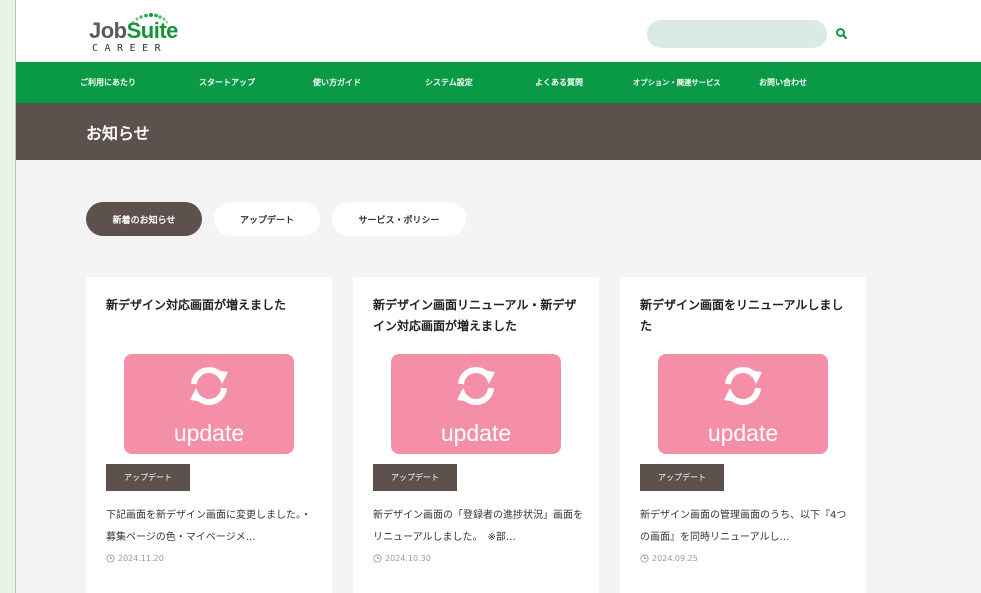 This screenshot has height=593, width=981. What do you see at coordinates (196, 305) in the screenshot?
I see `card-title: 新デザイン対応画面が増えました` at bounding box center [196, 305].